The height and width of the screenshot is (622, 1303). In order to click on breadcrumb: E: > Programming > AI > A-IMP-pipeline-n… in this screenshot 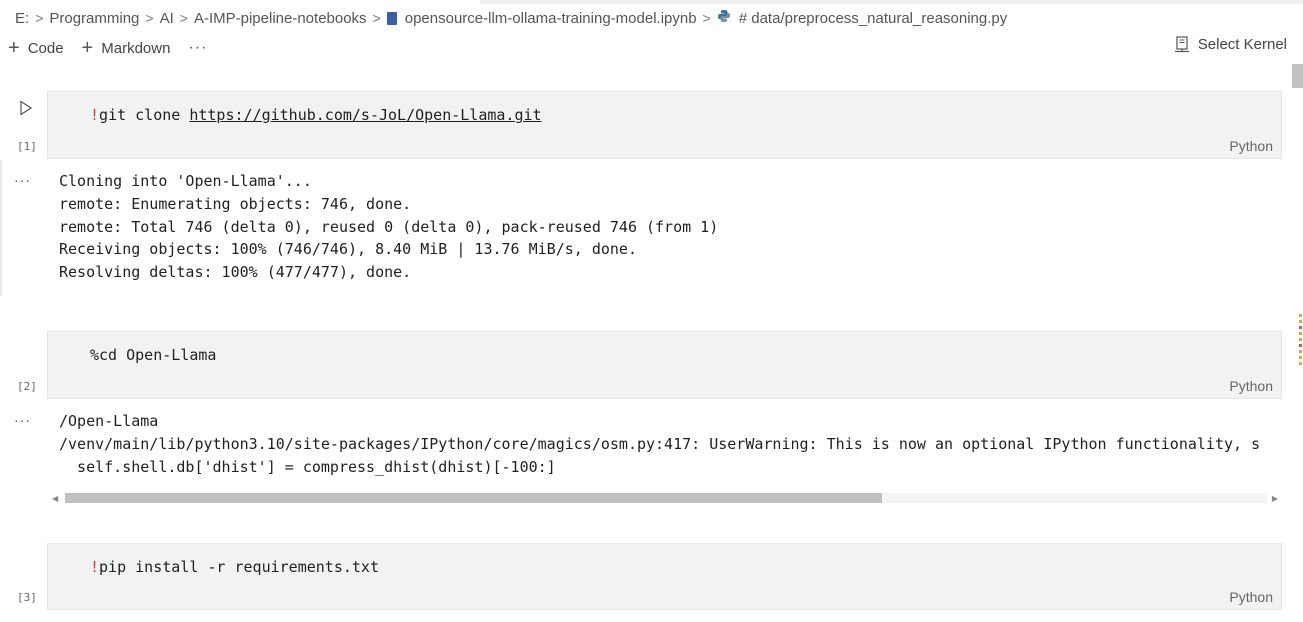, I will do `click(651, 18)`.